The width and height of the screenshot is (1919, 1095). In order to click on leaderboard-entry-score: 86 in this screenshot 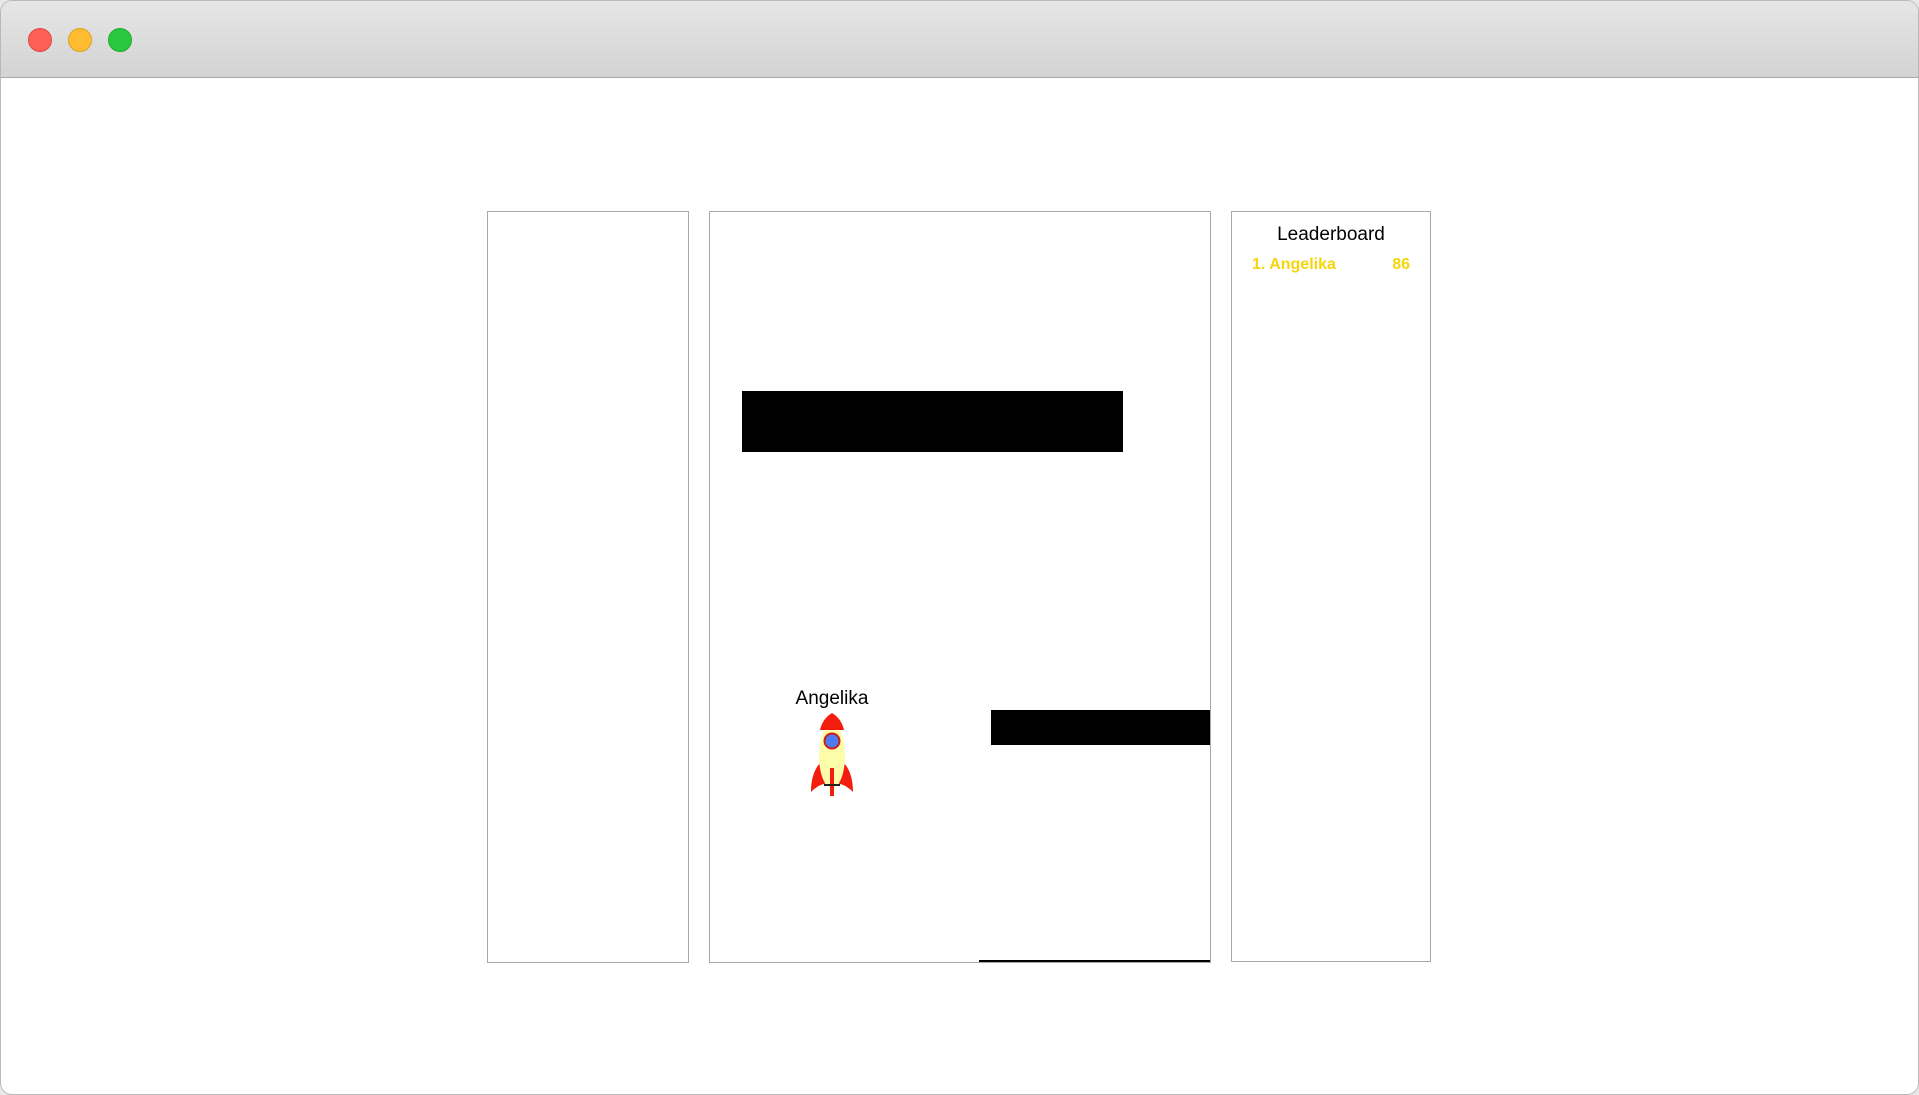, I will do `click(1401, 264)`.